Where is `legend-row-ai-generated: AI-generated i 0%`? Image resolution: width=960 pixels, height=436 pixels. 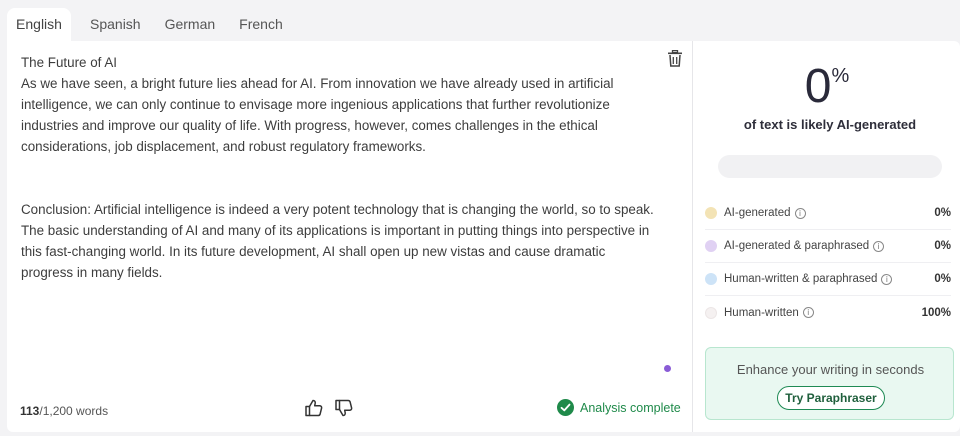 legend-row-ai-generated: AI-generated i 0% is located at coordinates (828, 213).